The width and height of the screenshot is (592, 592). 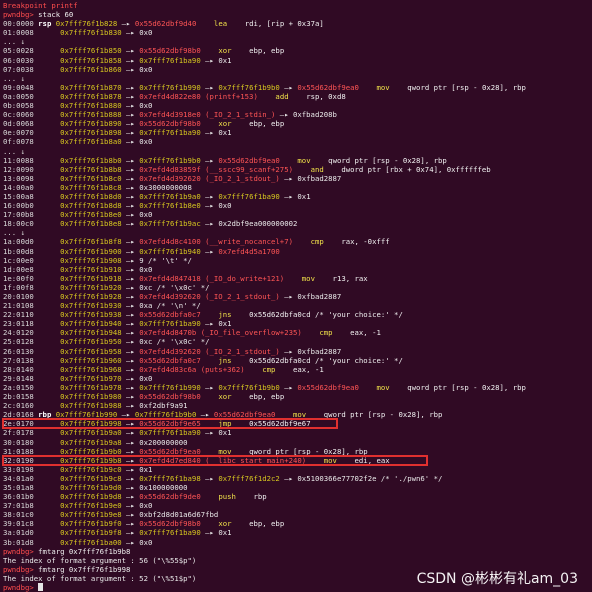 What do you see at coordinates (170, 206) in the screenshot?
I see `stack-value: 0x7fff76f1b8e0` at bounding box center [170, 206].